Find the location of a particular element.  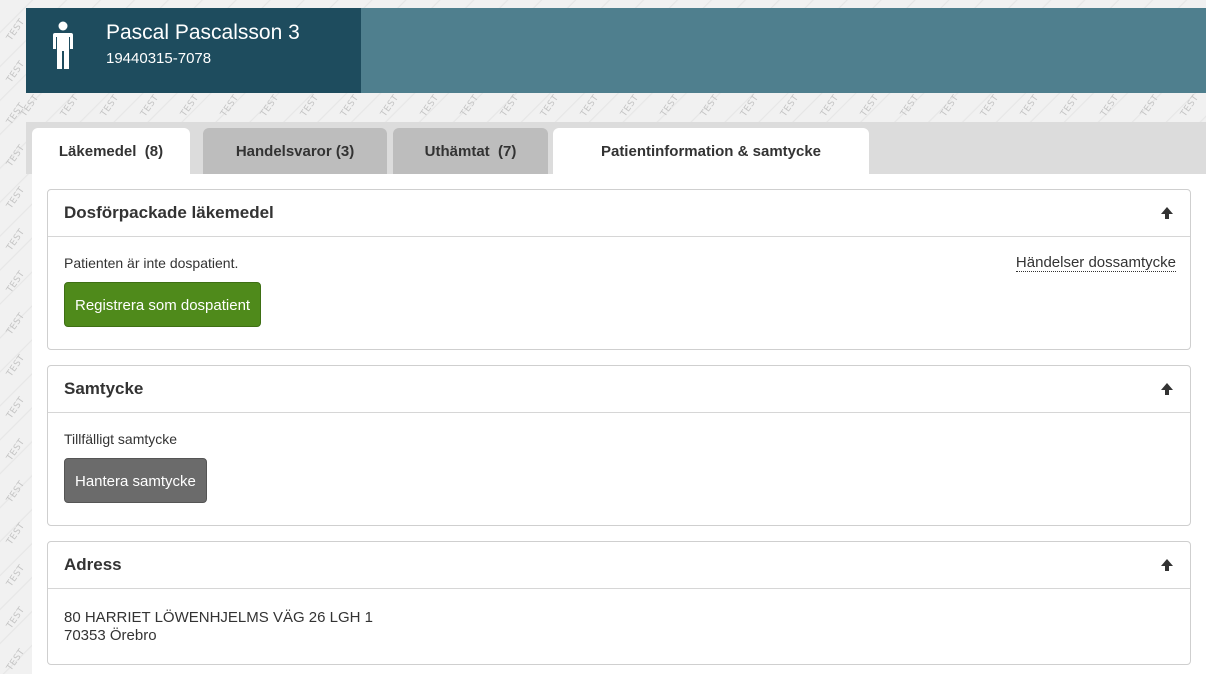

panel-body: Tillfälligt samtycke Hantera samtycke is located at coordinates (619, 458).